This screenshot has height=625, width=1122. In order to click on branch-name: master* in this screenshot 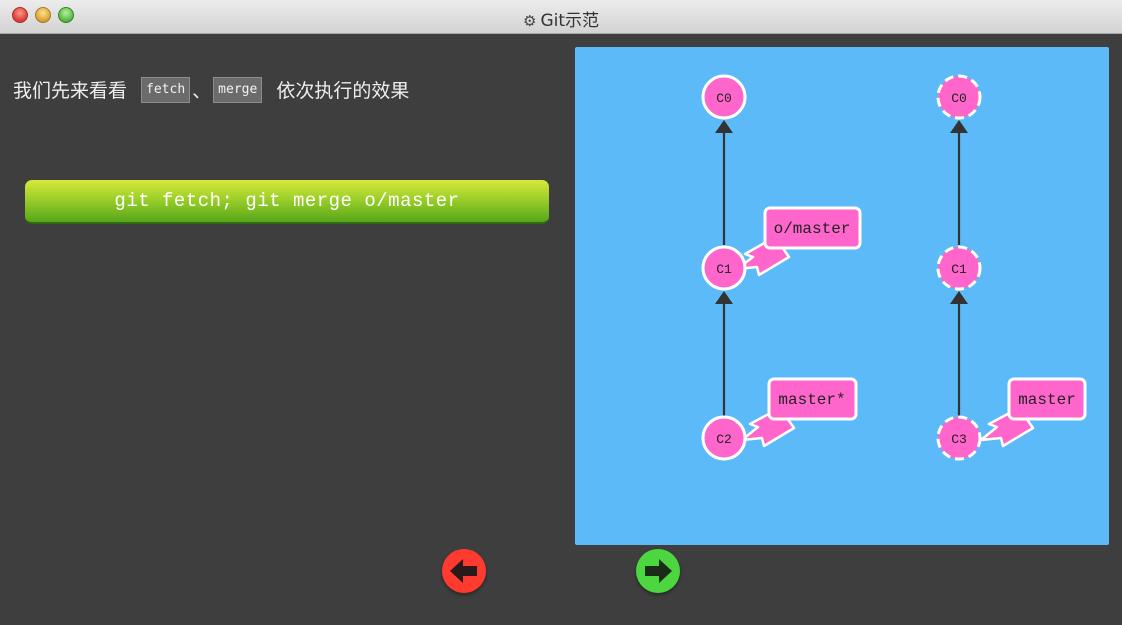, I will do `click(811, 400)`.